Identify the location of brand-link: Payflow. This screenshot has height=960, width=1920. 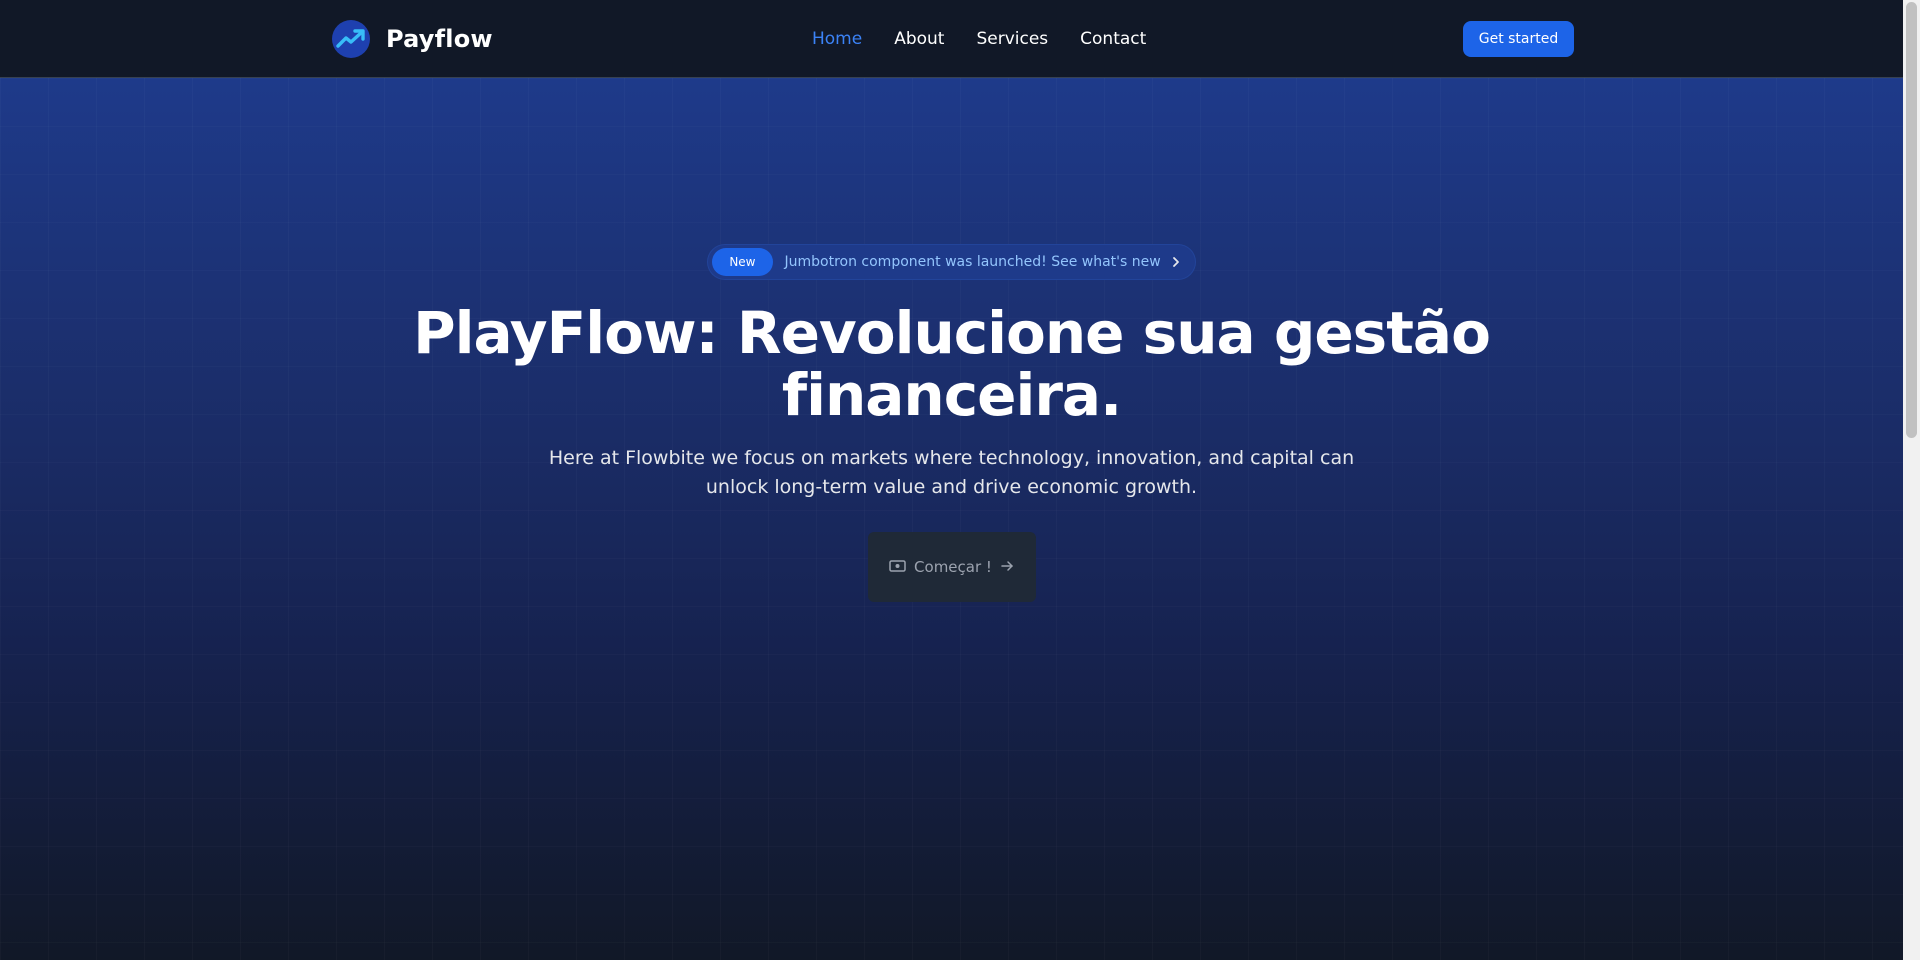
(412, 39).